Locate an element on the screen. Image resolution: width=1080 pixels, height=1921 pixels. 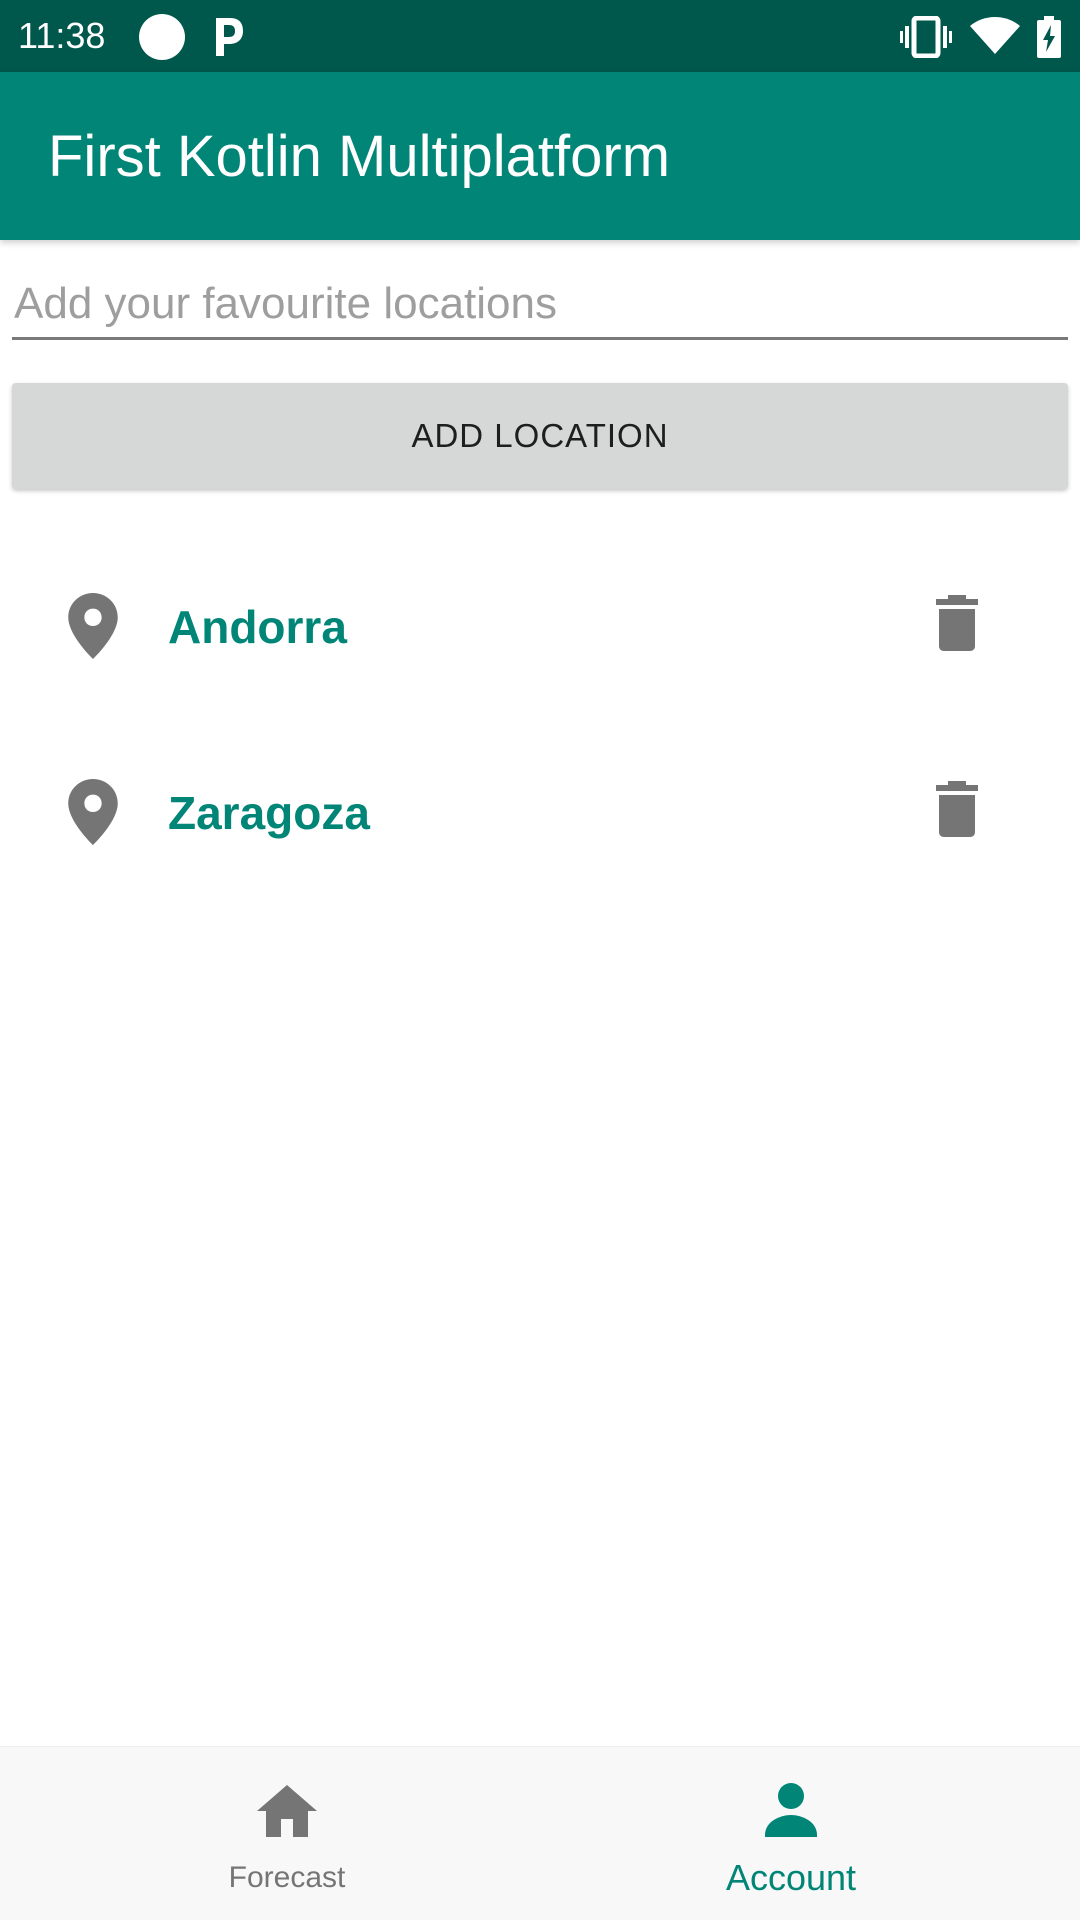
nav-label-forecast: Forecast is located at coordinates (287, 1877).